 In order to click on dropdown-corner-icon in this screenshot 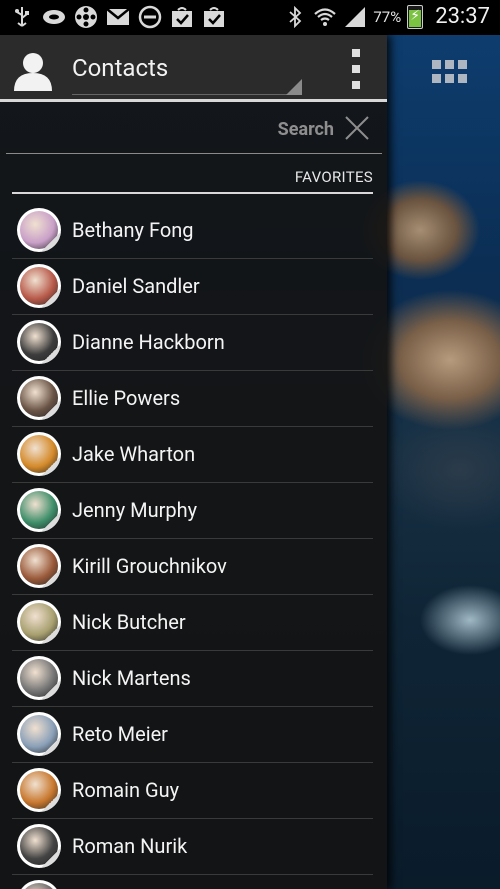, I will do `click(294, 87)`.